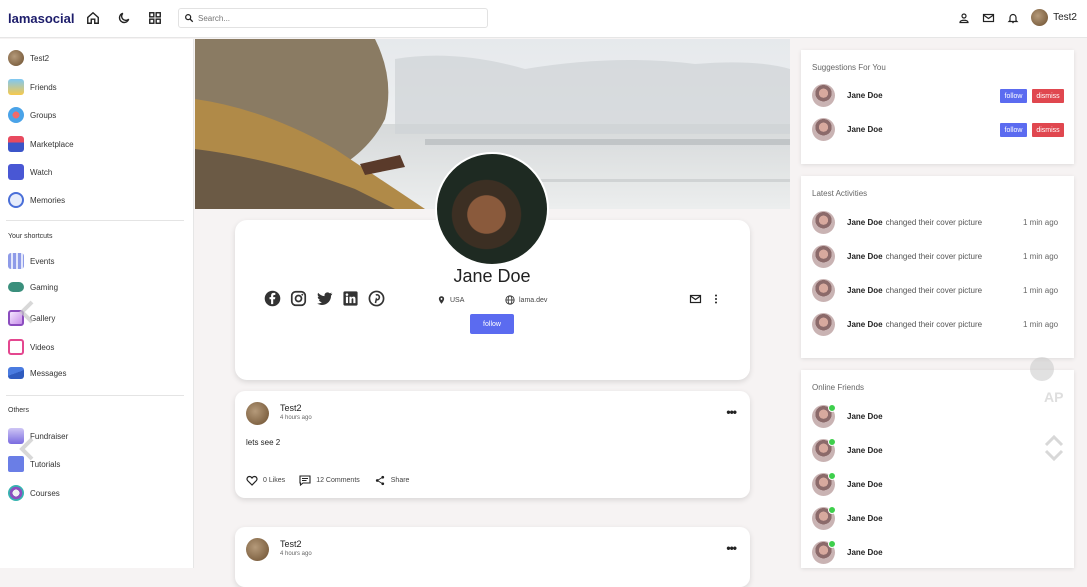 The image size is (1087, 587). I want to click on search-icon, so click(189, 18).